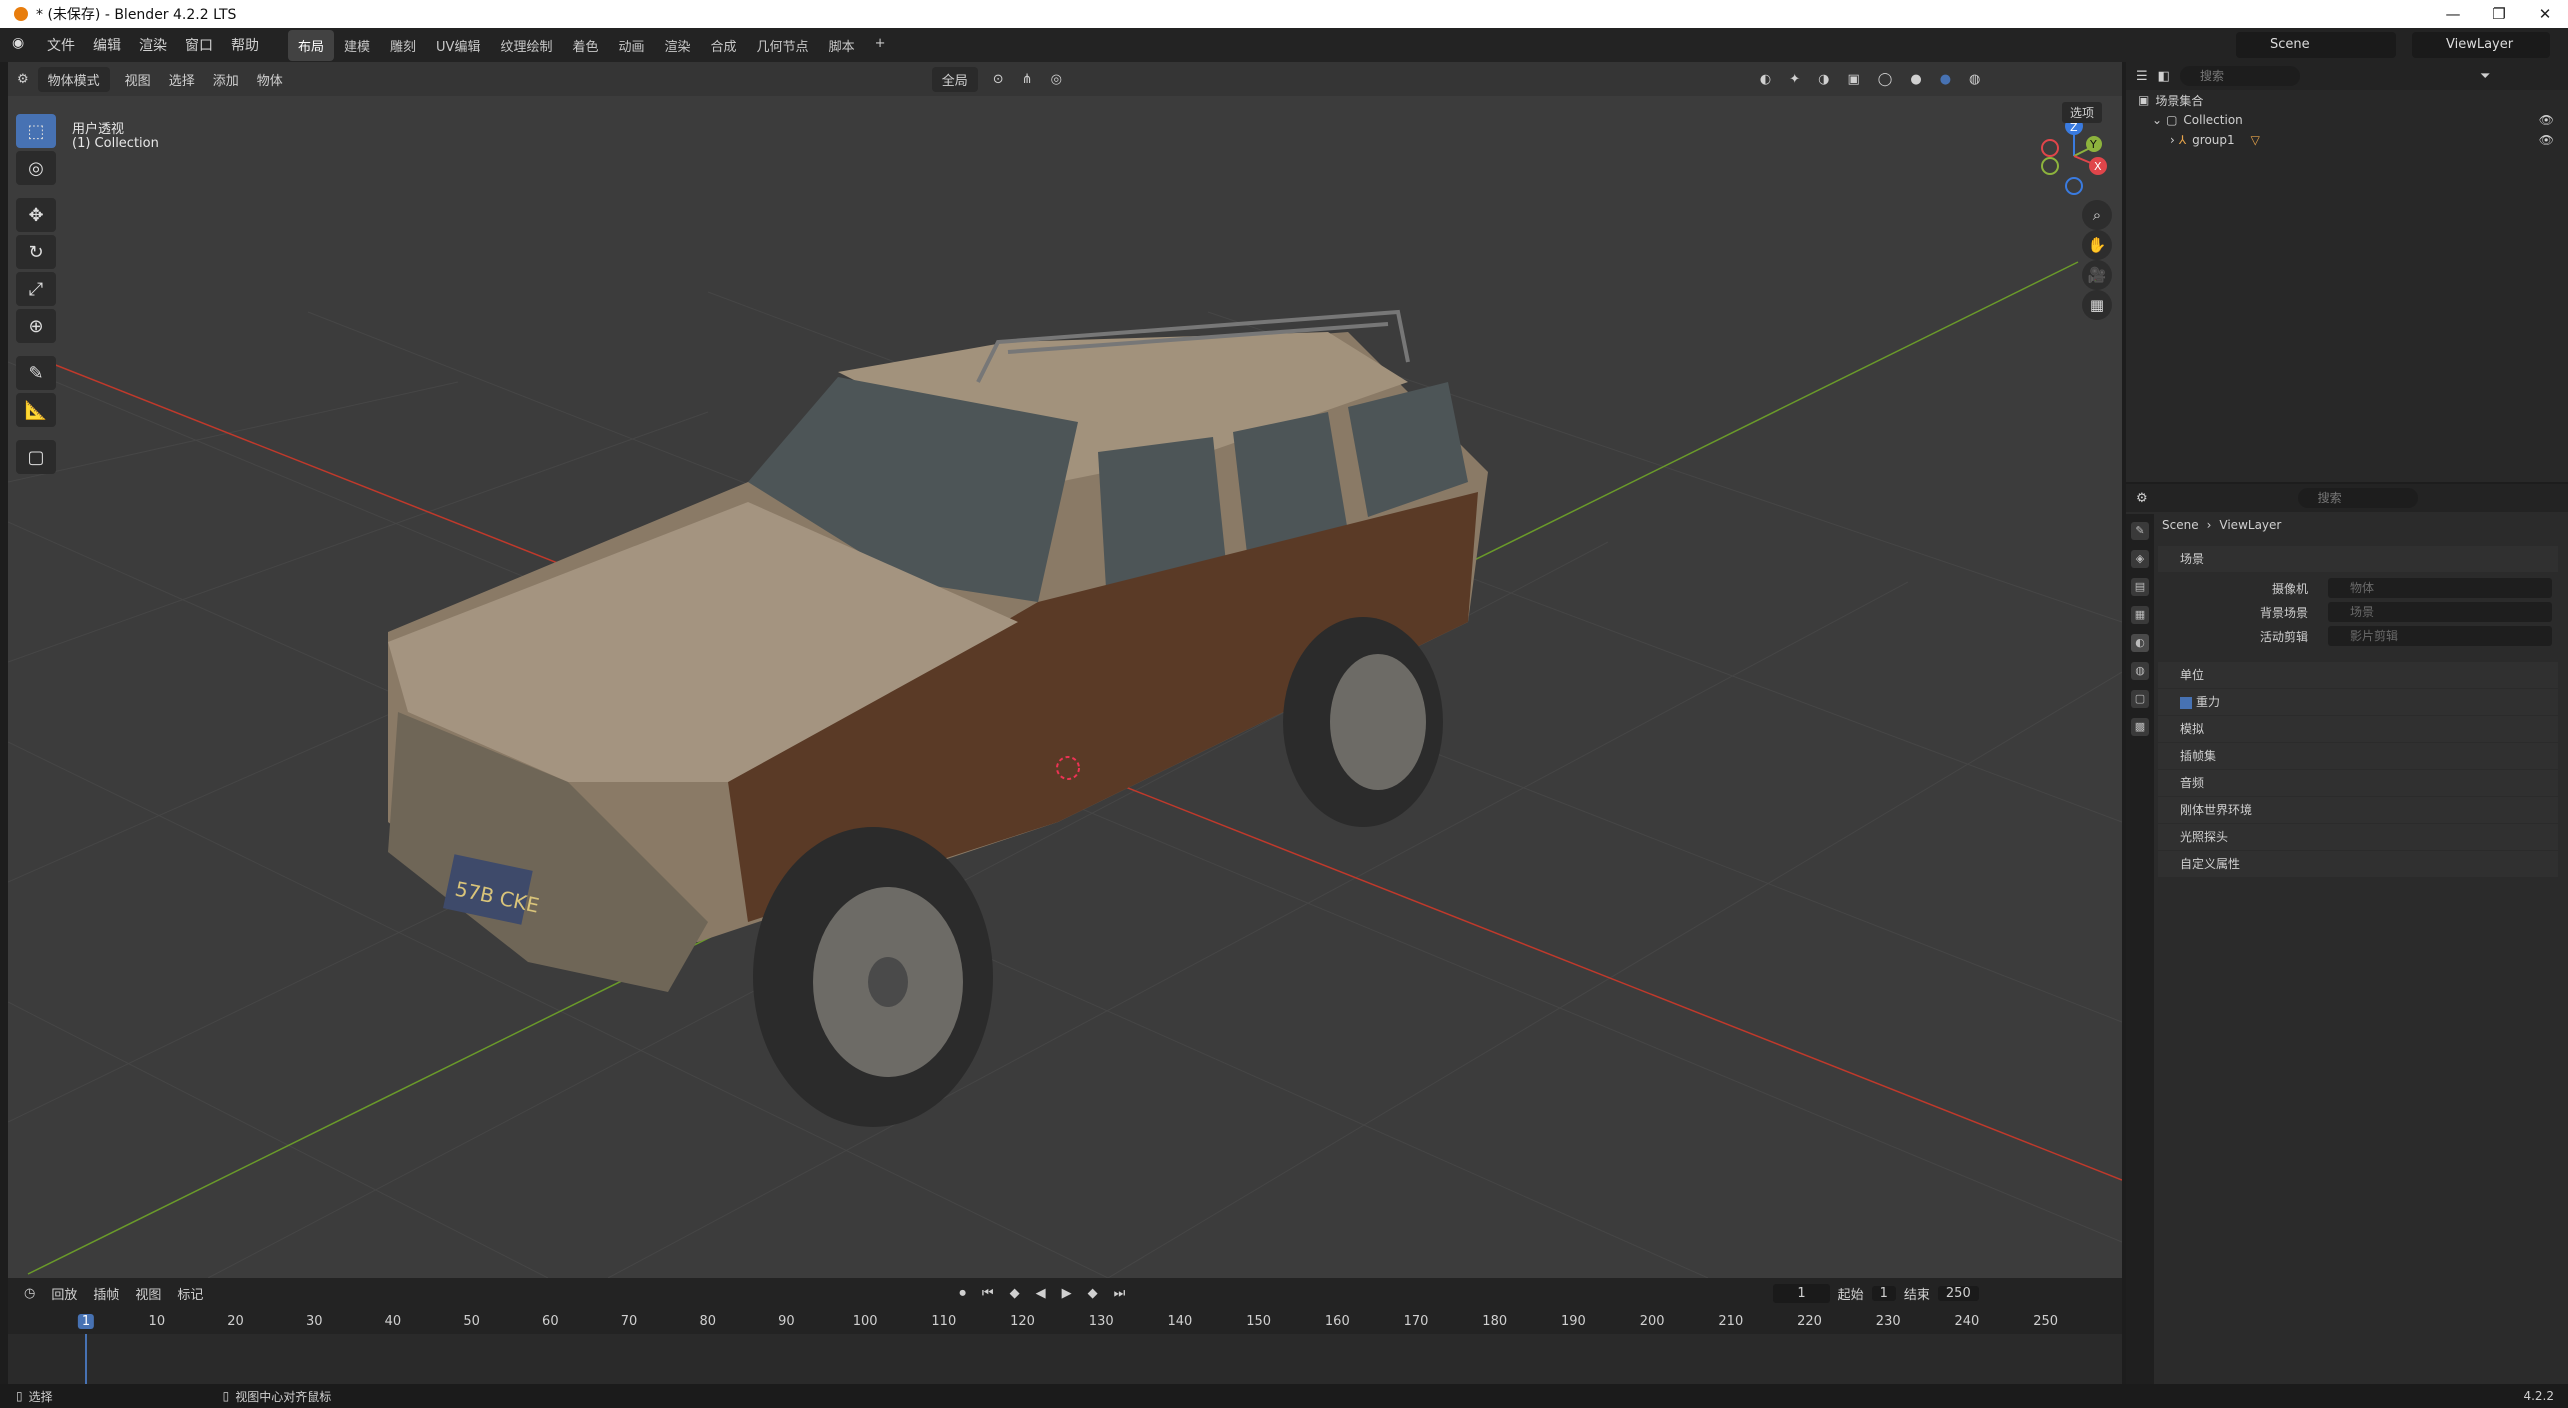 The height and width of the screenshot is (1408, 2568). Describe the element at coordinates (783, 45) in the screenshot. I see `tab-geometry-nodes: 几何节点` at that location.